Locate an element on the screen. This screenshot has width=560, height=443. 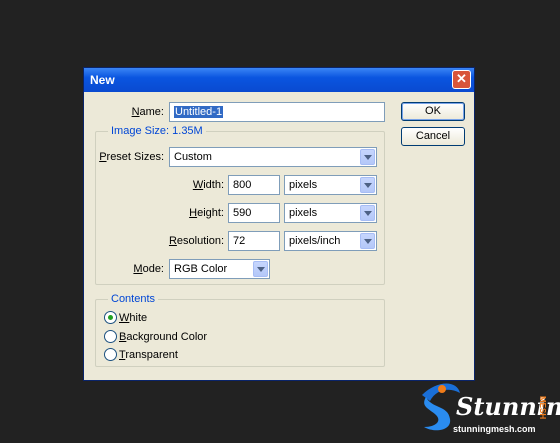
height-unit-value: pixels is located at coordinates (303, 213).